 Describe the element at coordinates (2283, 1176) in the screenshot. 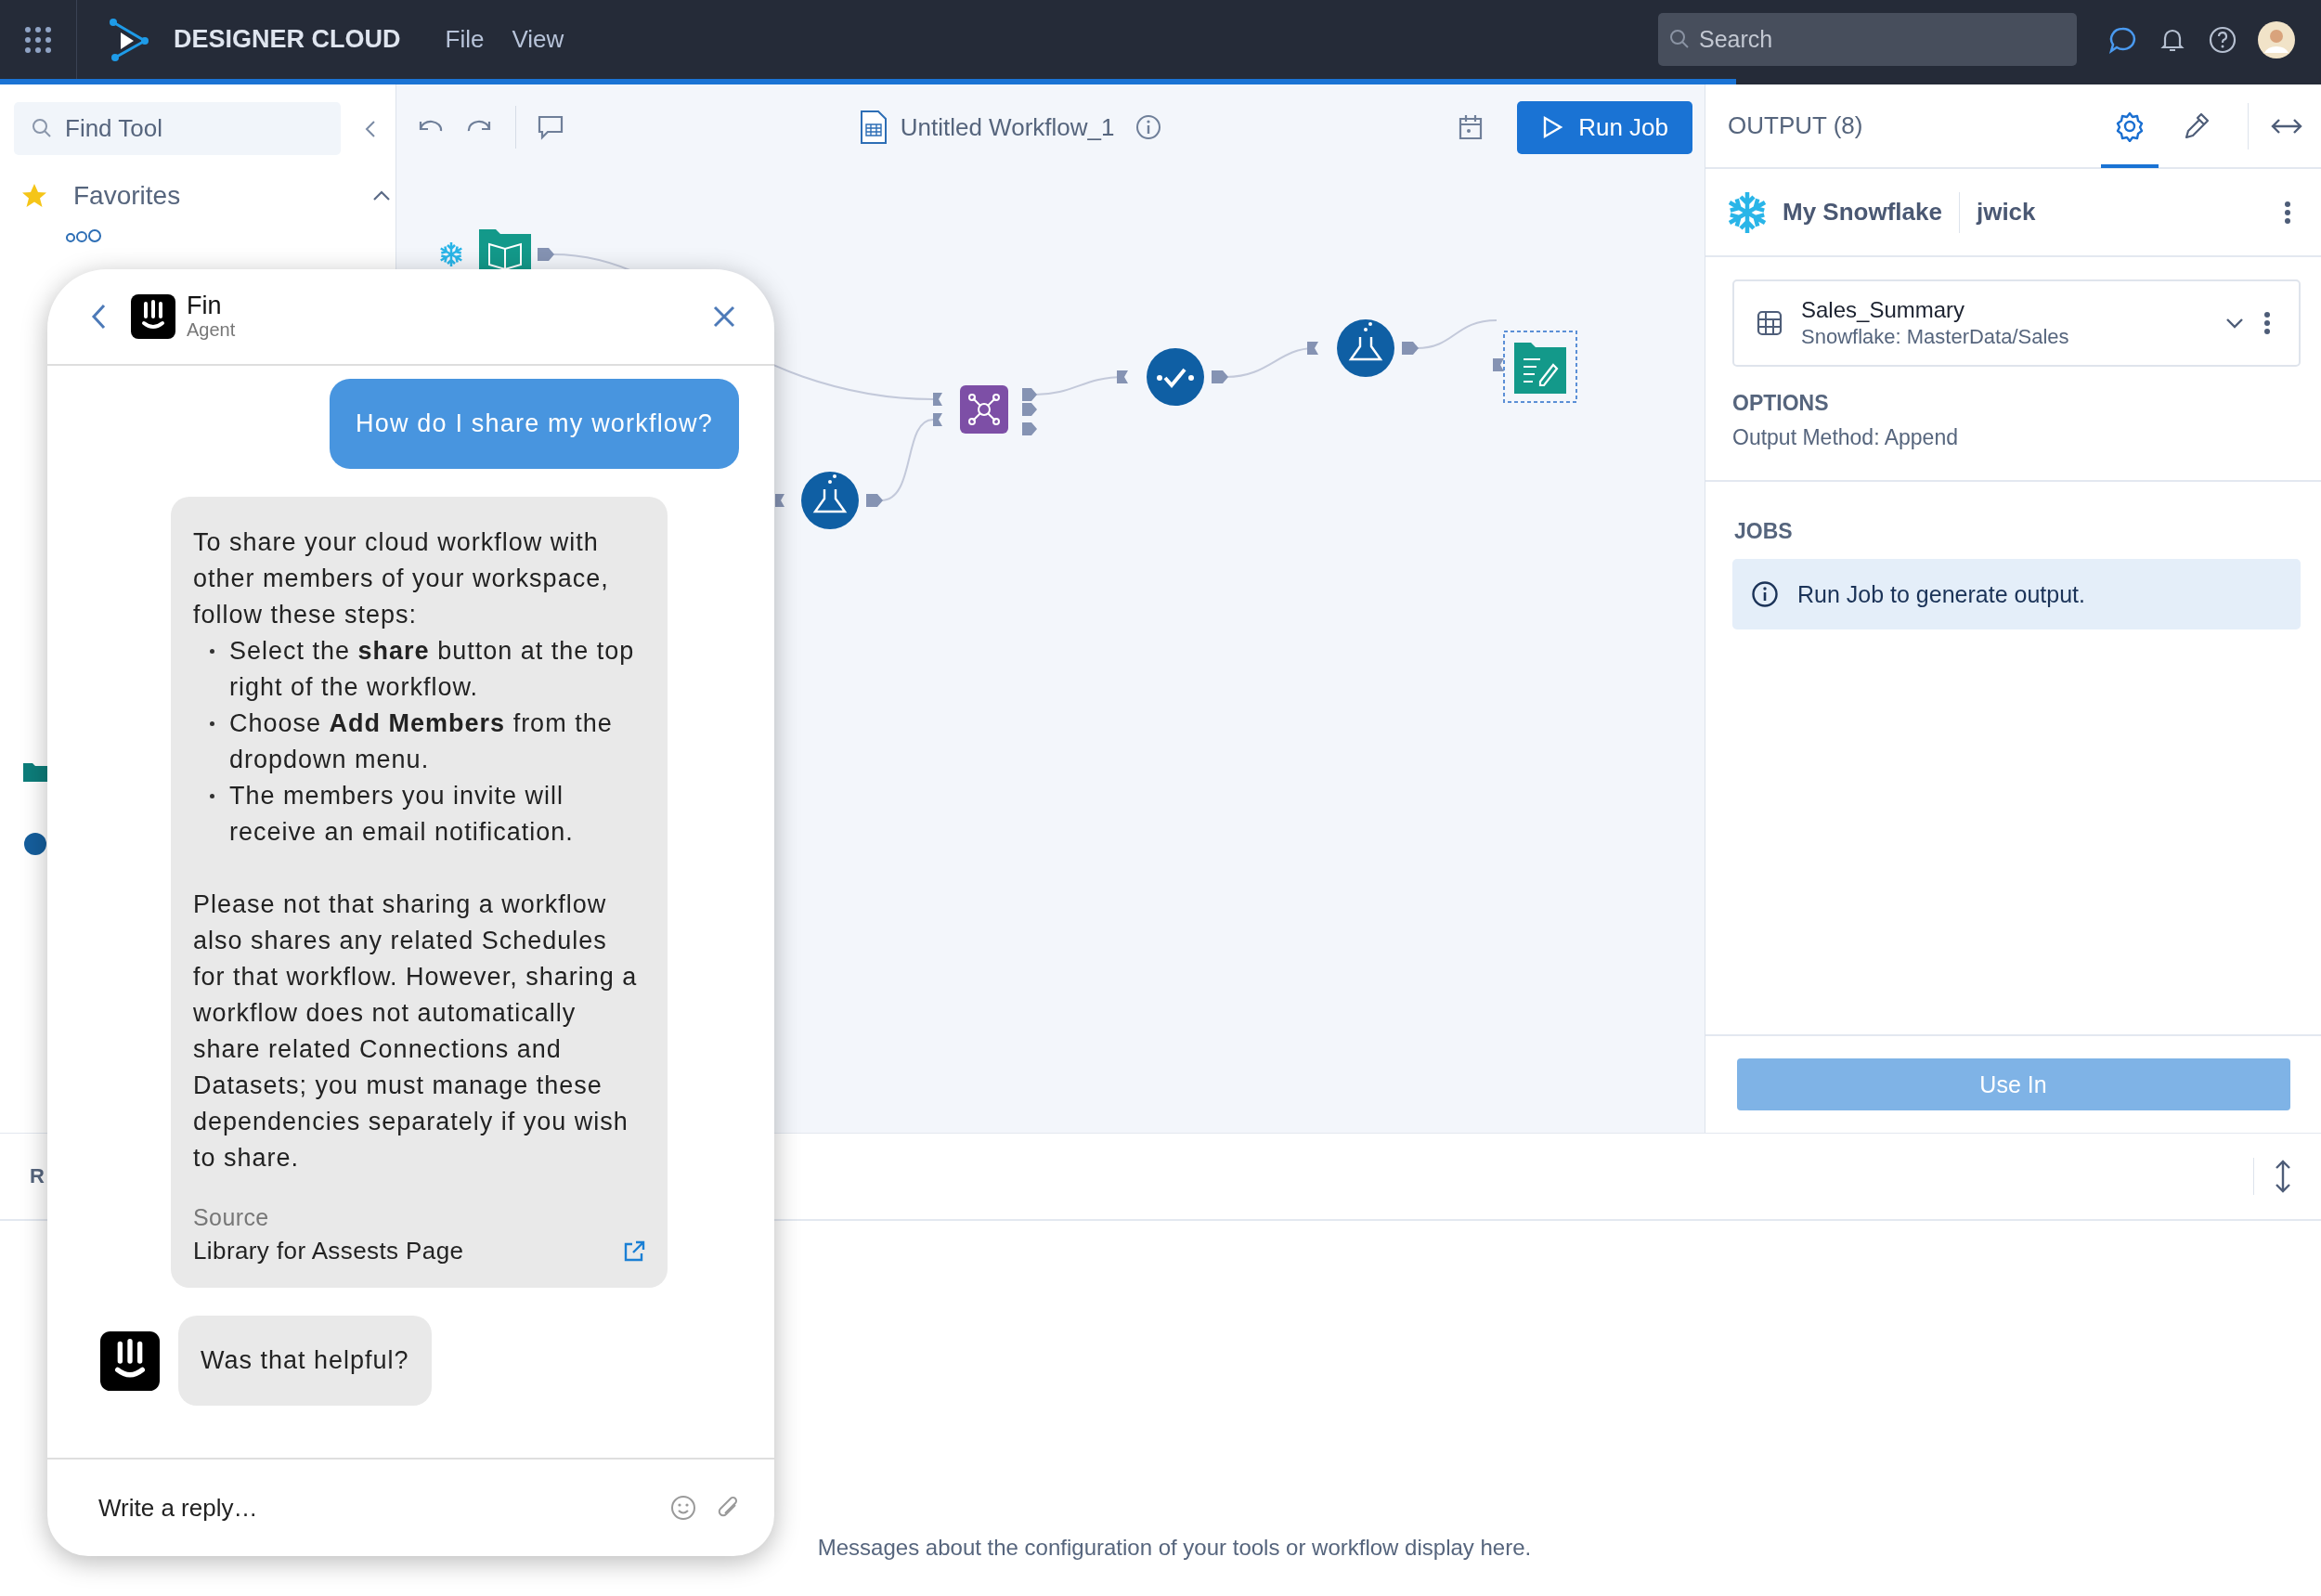

I see `expand-vertical-icon` at that location.